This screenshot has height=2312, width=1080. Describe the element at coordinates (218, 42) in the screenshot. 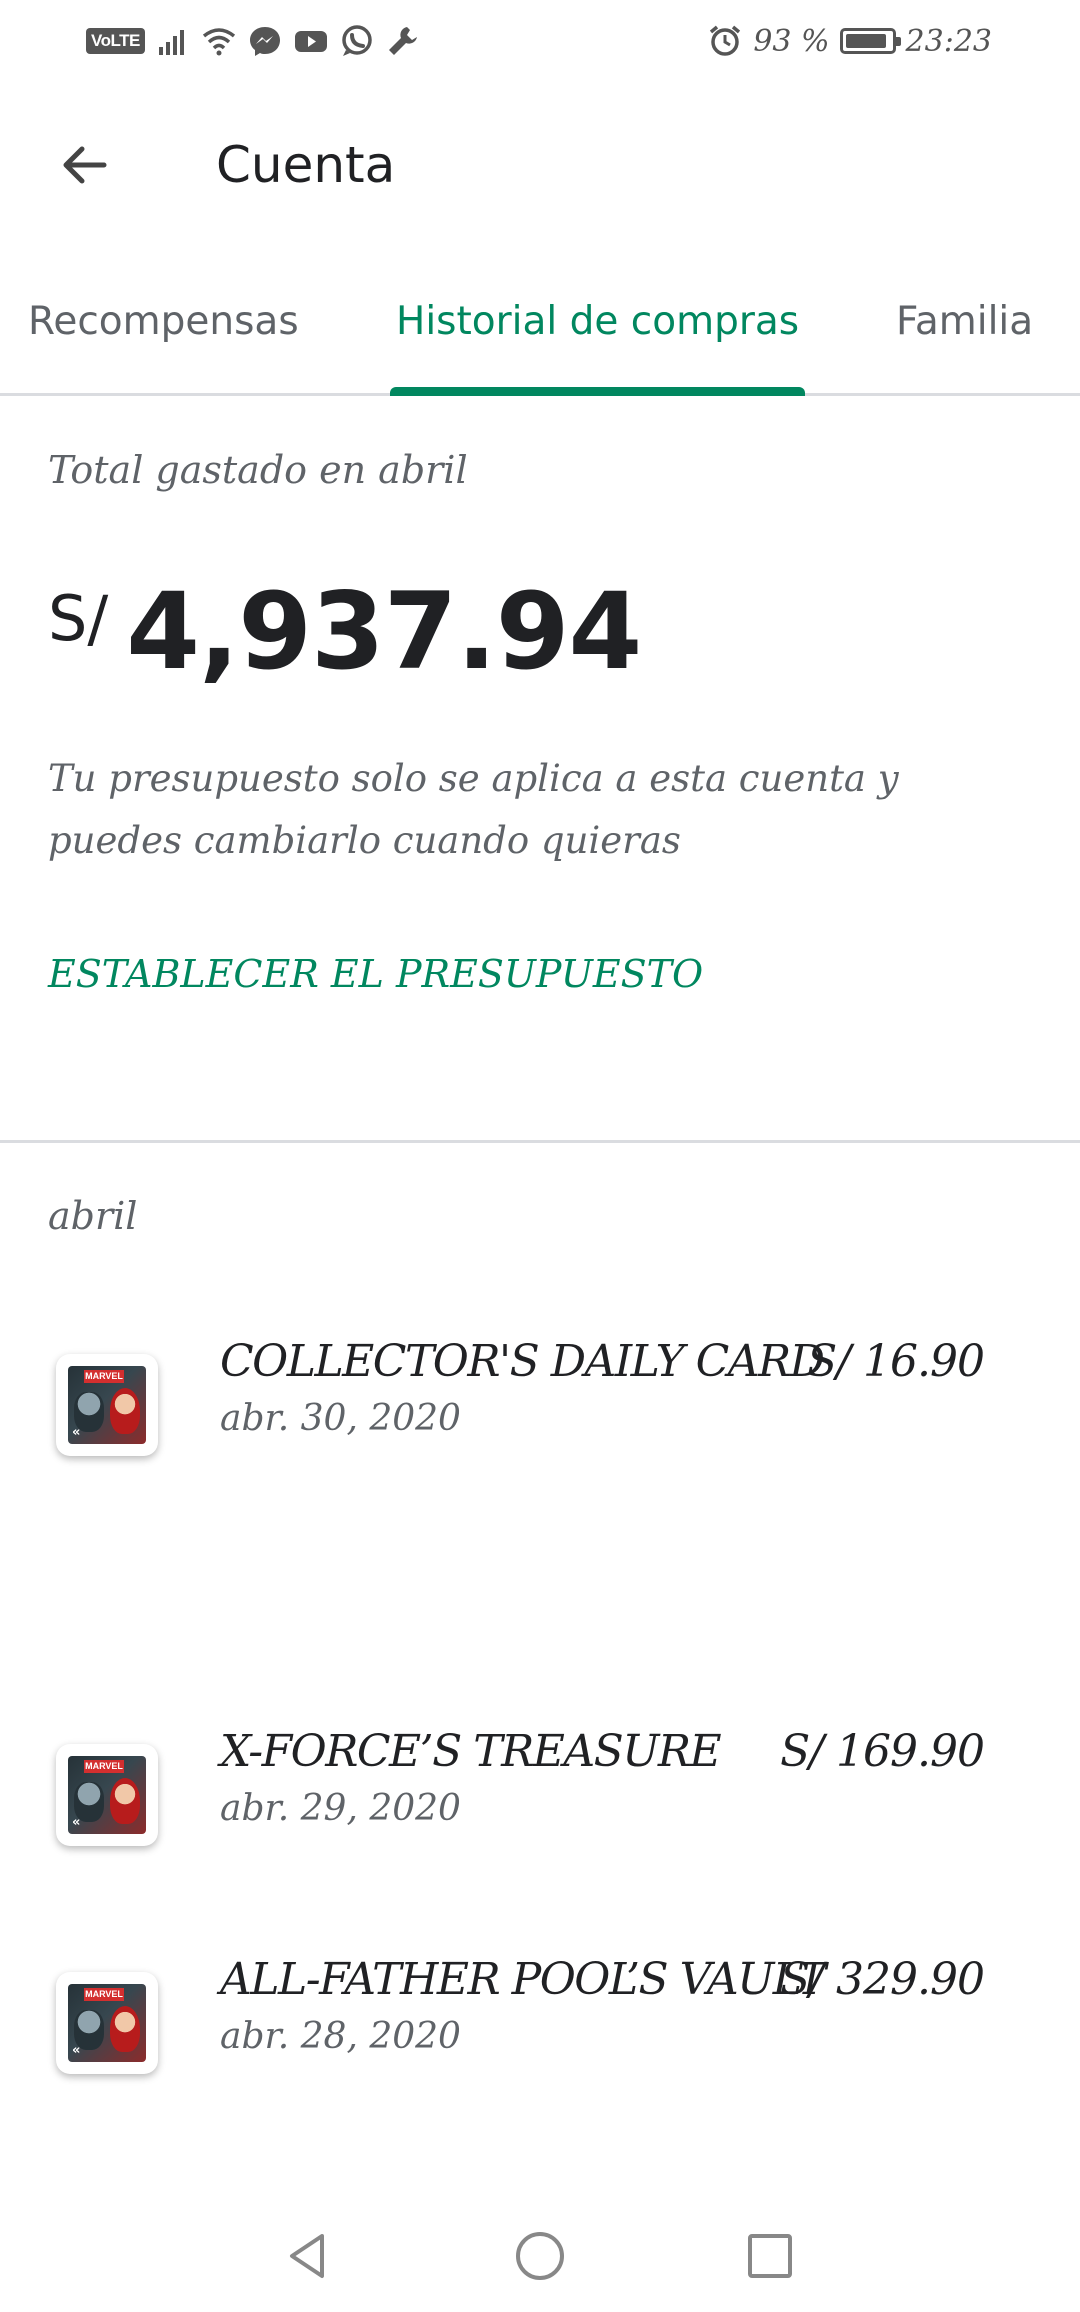

I see `wifi-icon` at that location.